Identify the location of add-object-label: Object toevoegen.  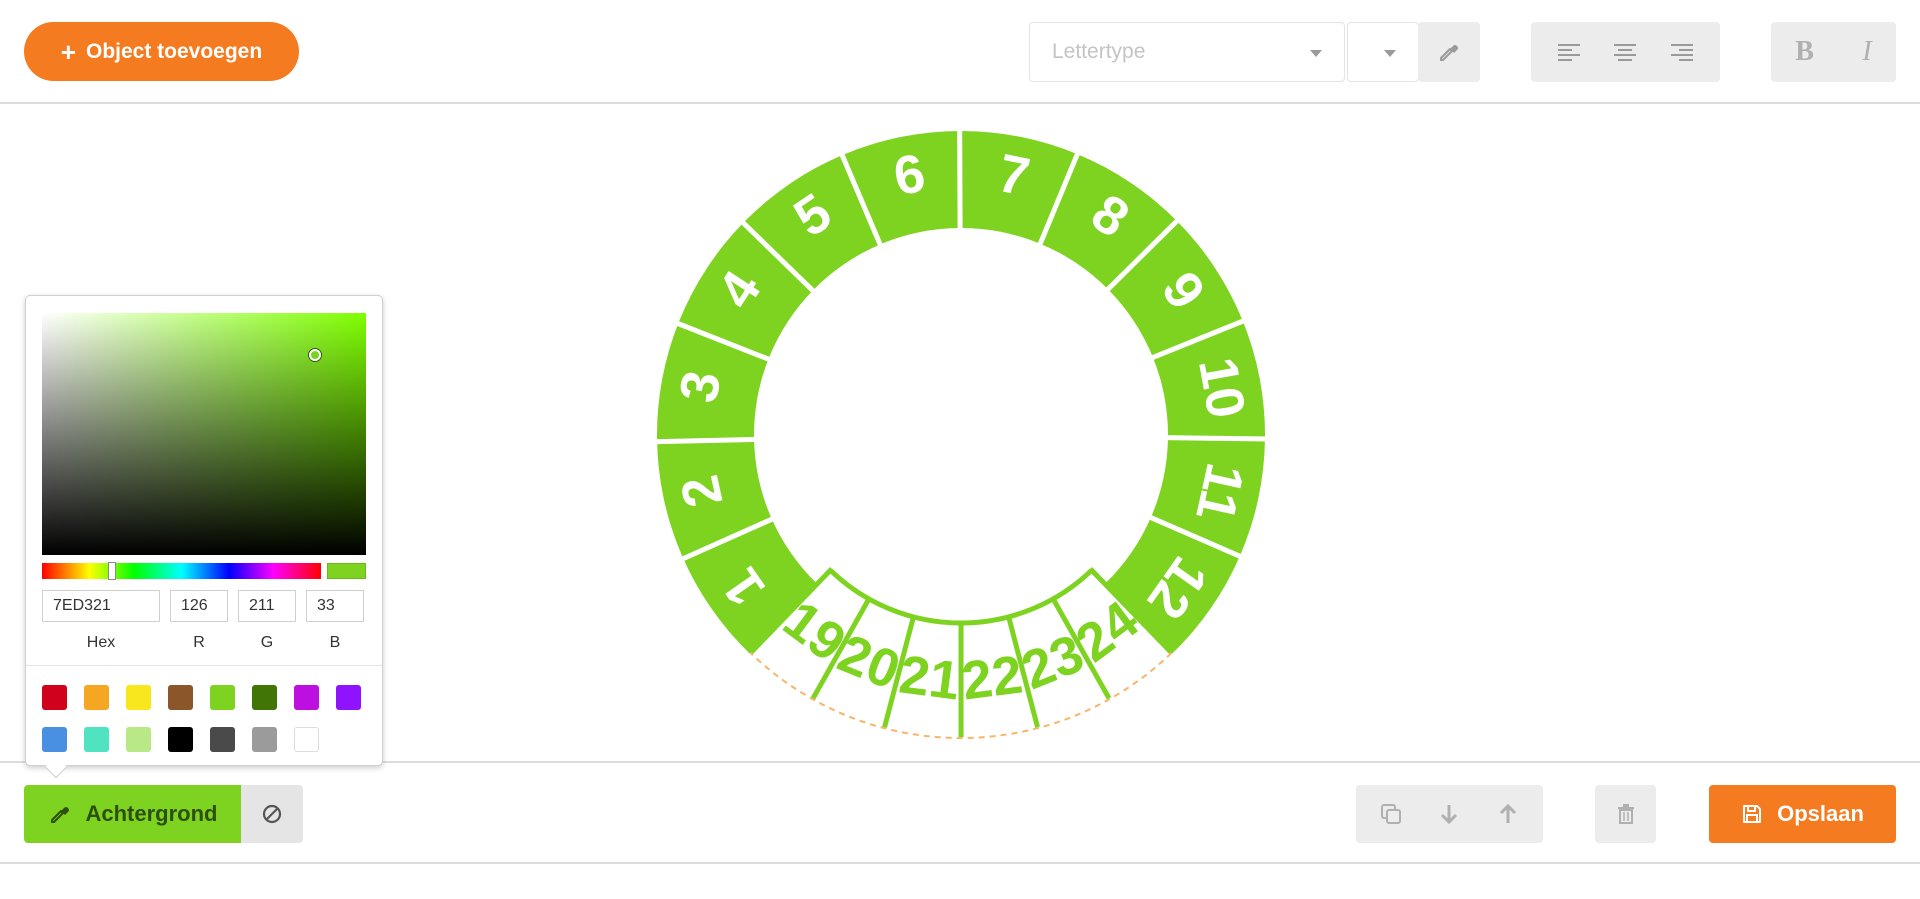
(174, 51).